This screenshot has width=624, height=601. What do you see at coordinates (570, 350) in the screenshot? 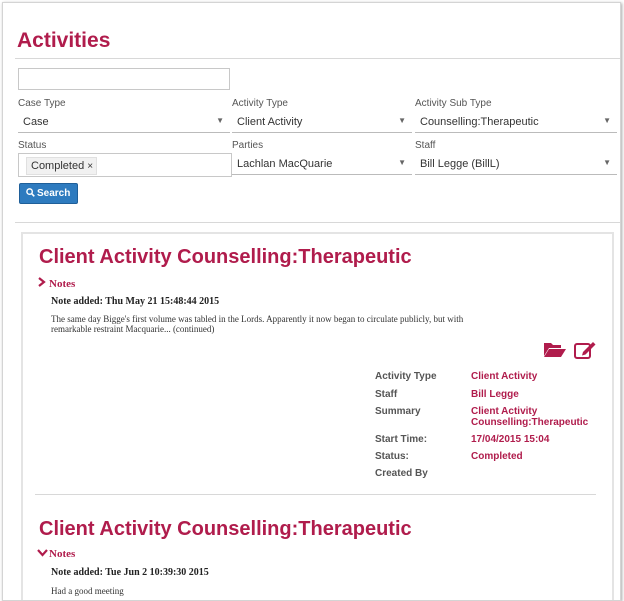
I see `record-actions` at bounding box center [570, 350].